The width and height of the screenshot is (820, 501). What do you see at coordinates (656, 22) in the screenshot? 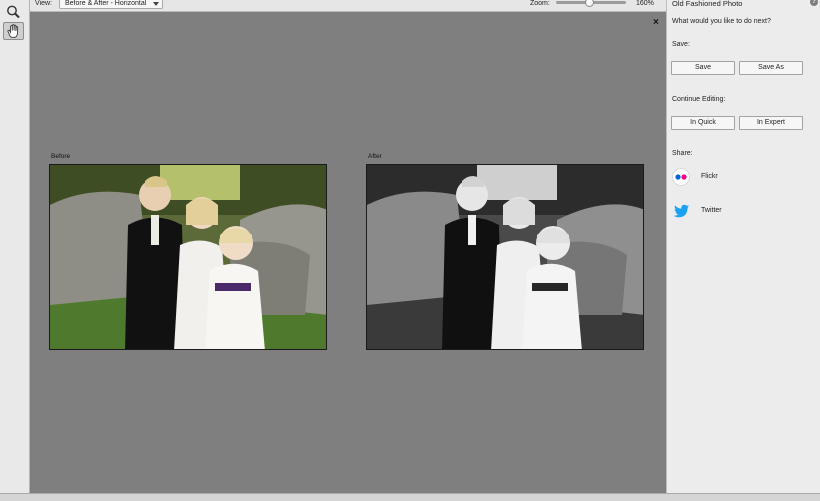
I see `close-icon: ×` at bounding box center [656, 22].